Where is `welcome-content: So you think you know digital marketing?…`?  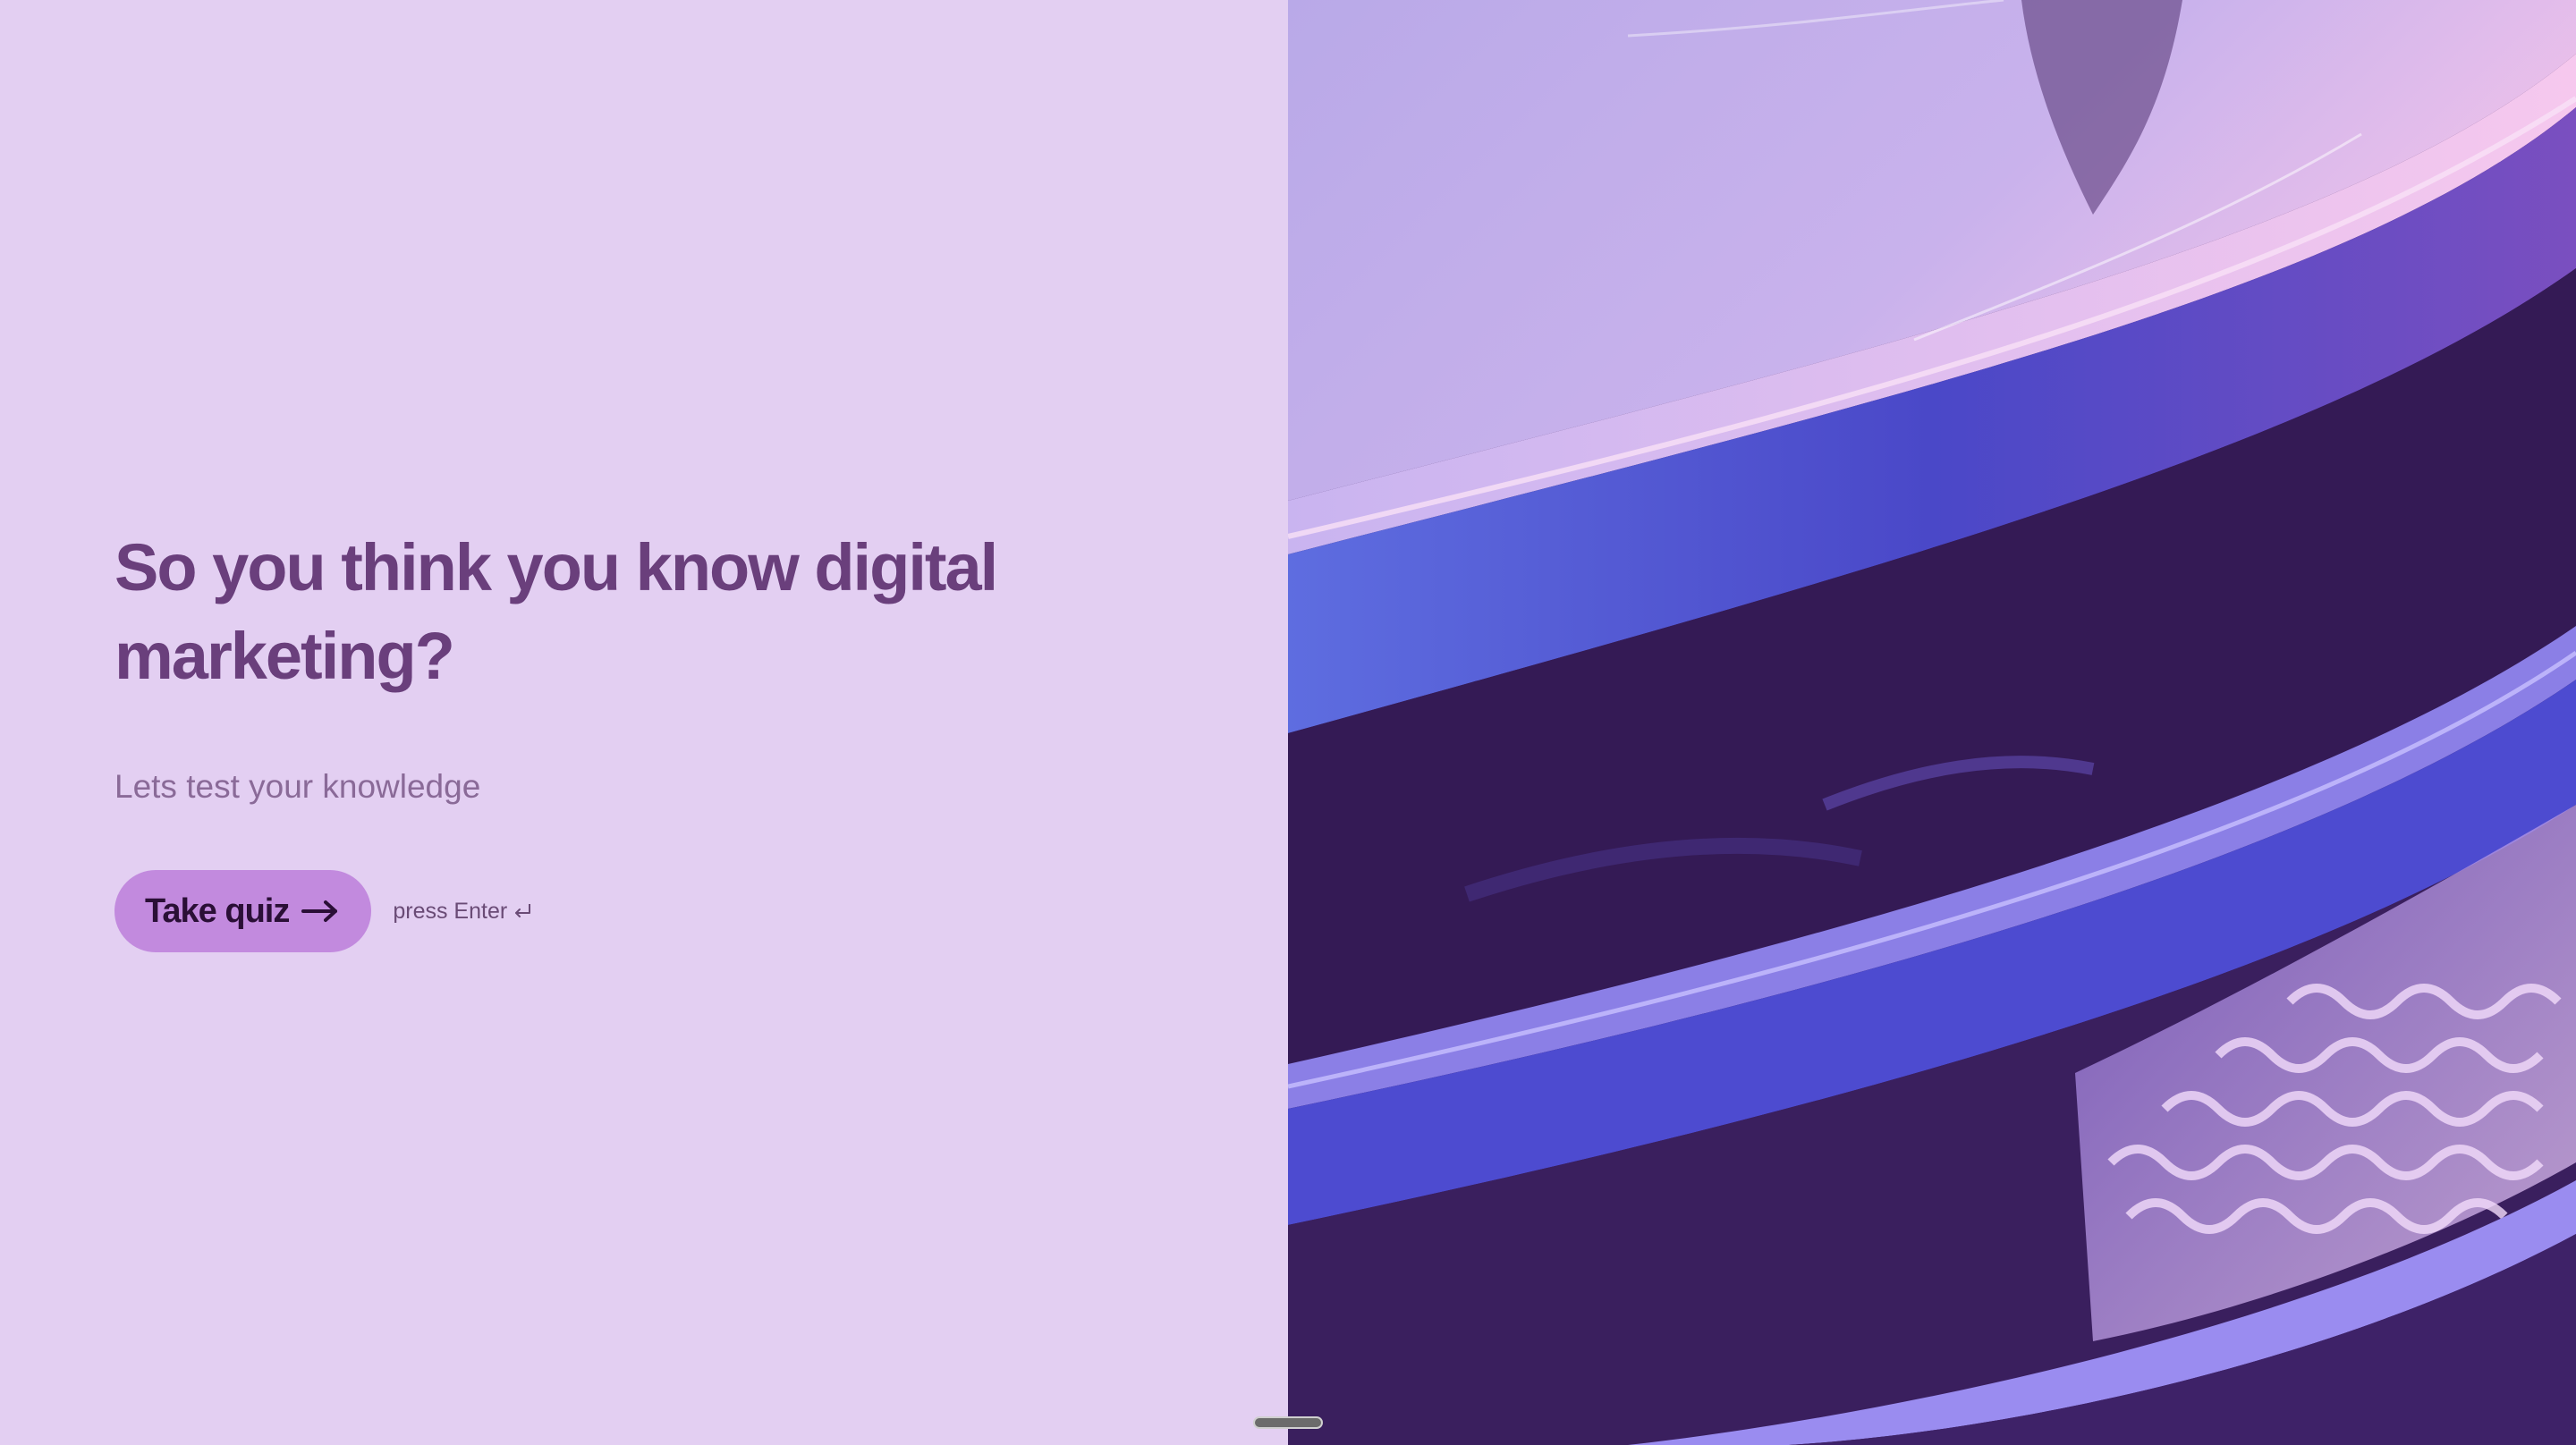 welcome-content: So you think you know digital marketing?… is located at coordinates (642, 737).